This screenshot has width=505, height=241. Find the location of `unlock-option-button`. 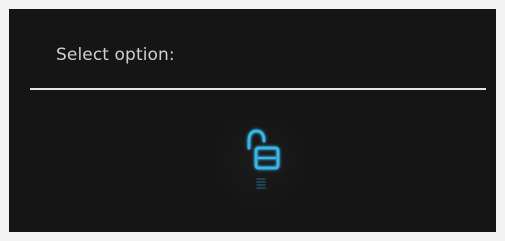

unlock-option-button is located at coordinates (259, 168).